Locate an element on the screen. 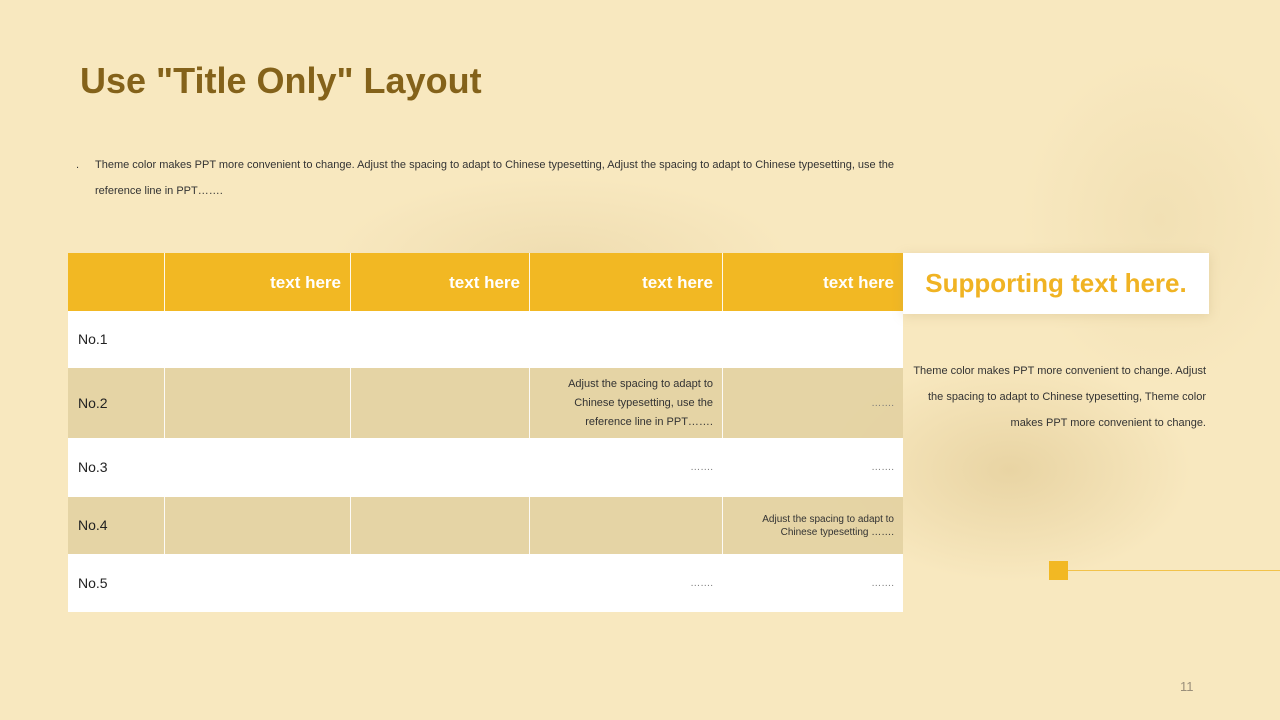 This screenshot has height=720, width=1280. header-cell-2: text here is located at coordinates (440, 282).